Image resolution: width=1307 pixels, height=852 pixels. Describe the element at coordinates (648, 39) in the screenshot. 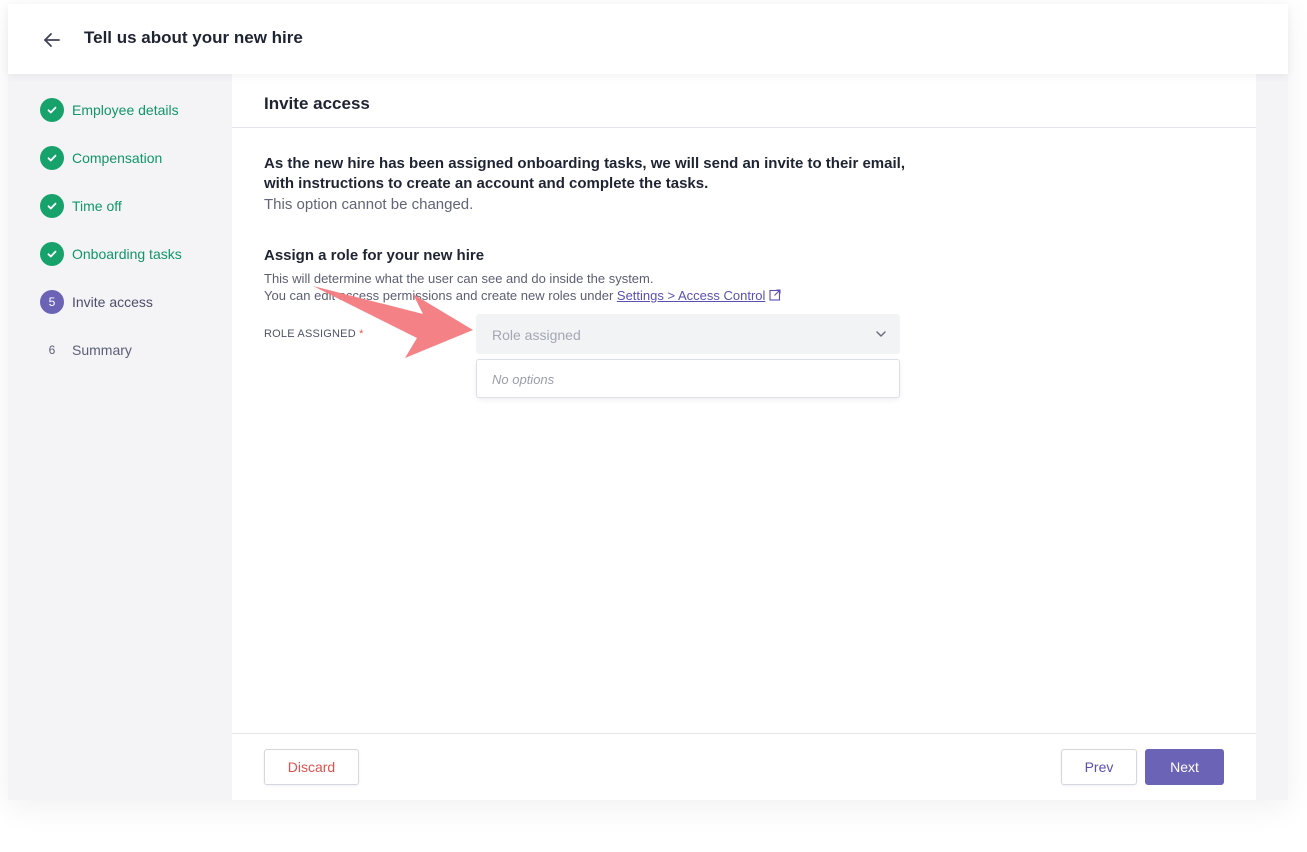

I see `page-header: Tell us about your new hire` at that location.